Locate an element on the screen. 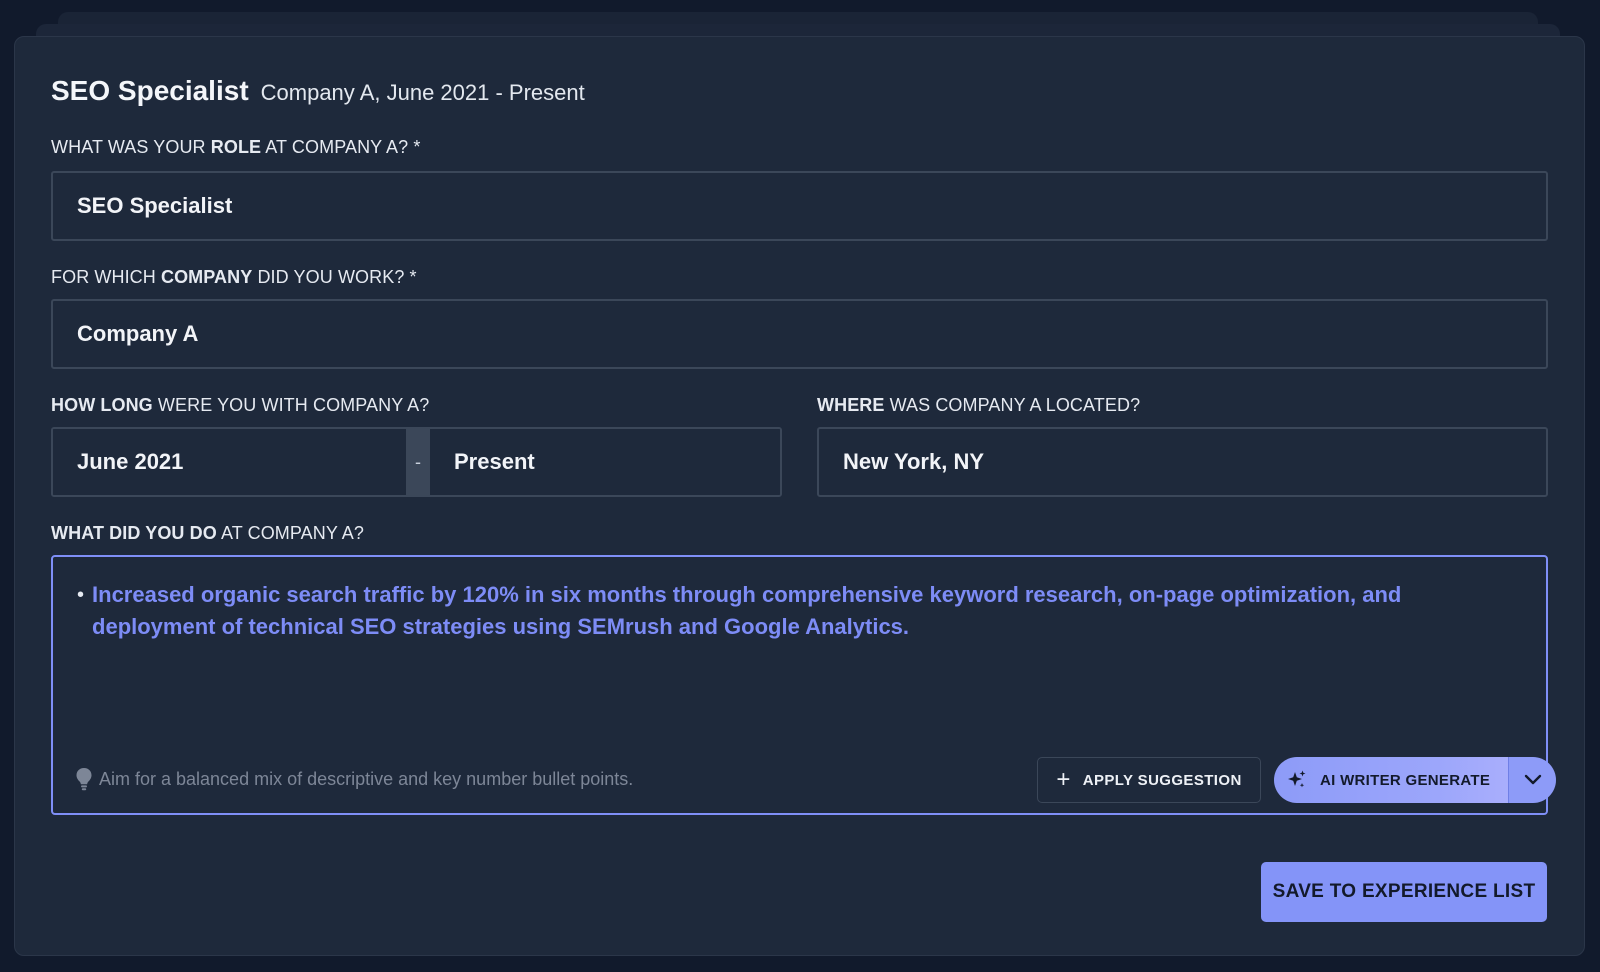 The width and height of the screenshot is (1600, 972). ai-writer-options-dropdown is located at coordinates (1532, 780).